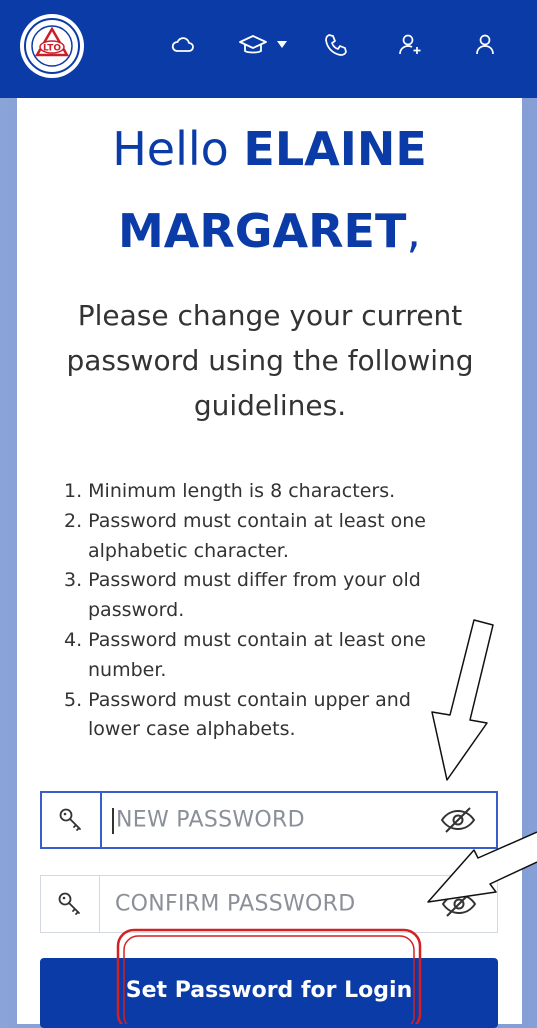 This screenshot has width=537, height=1028. I want to click on greeting-hello: Hello, so click(178, 149).